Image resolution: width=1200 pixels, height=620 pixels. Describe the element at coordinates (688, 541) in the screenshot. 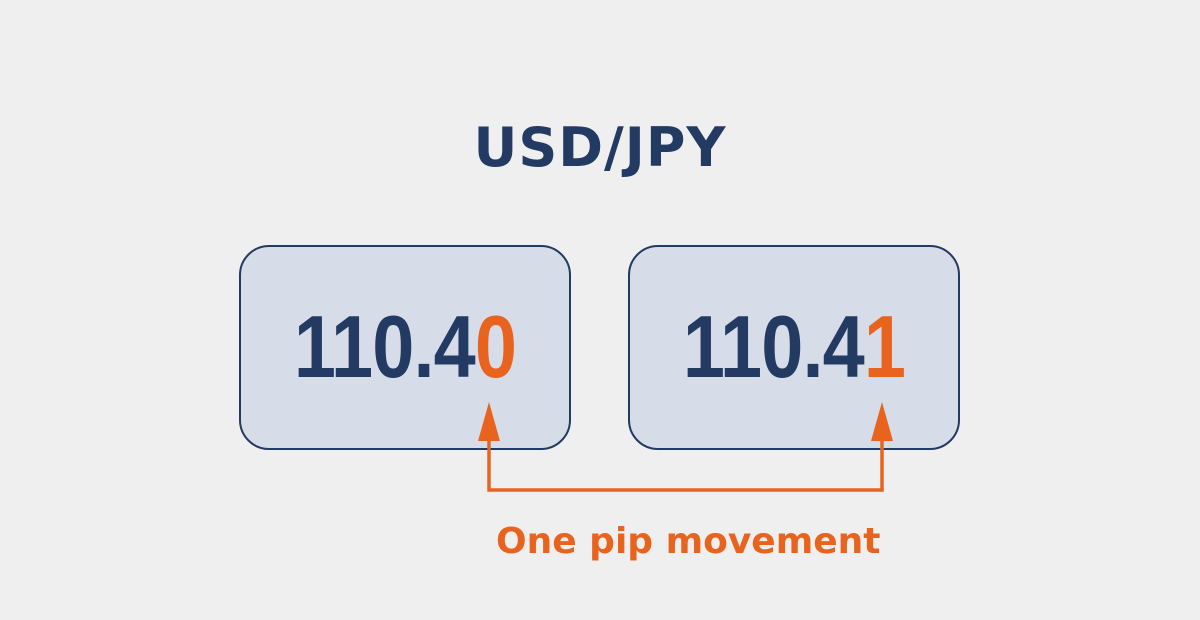

I see `pip-movement-caption: One pip movement` at that location.